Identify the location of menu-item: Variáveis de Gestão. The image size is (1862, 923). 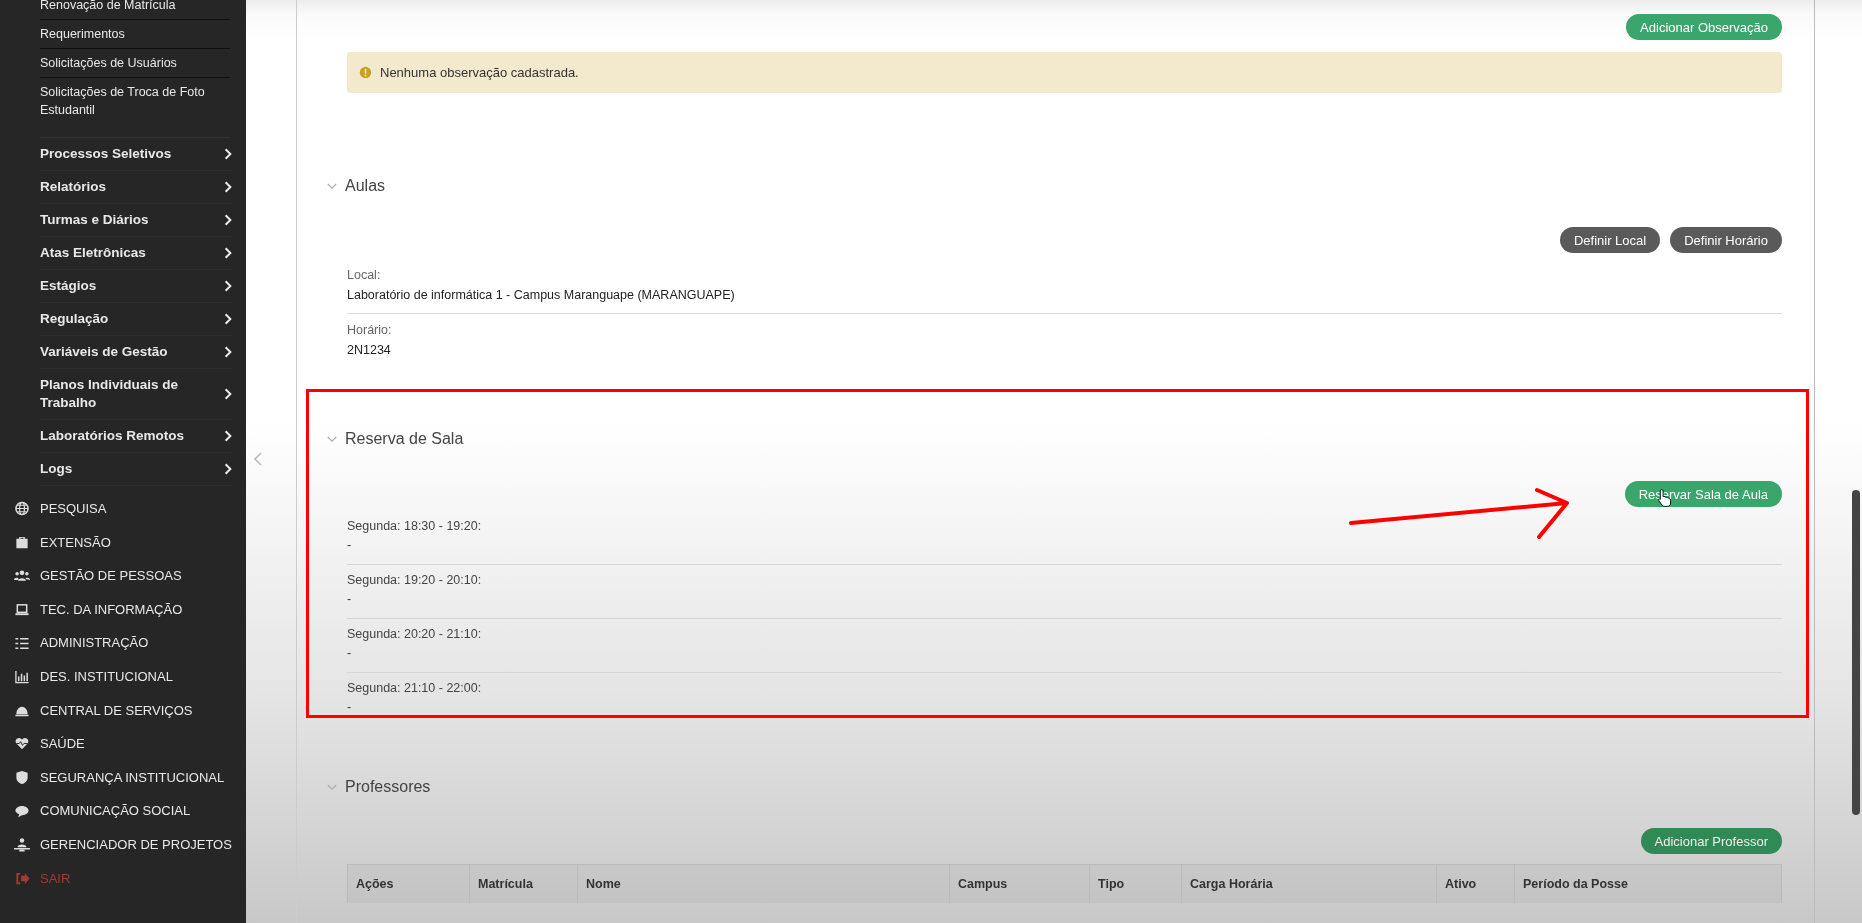
(136, 352).